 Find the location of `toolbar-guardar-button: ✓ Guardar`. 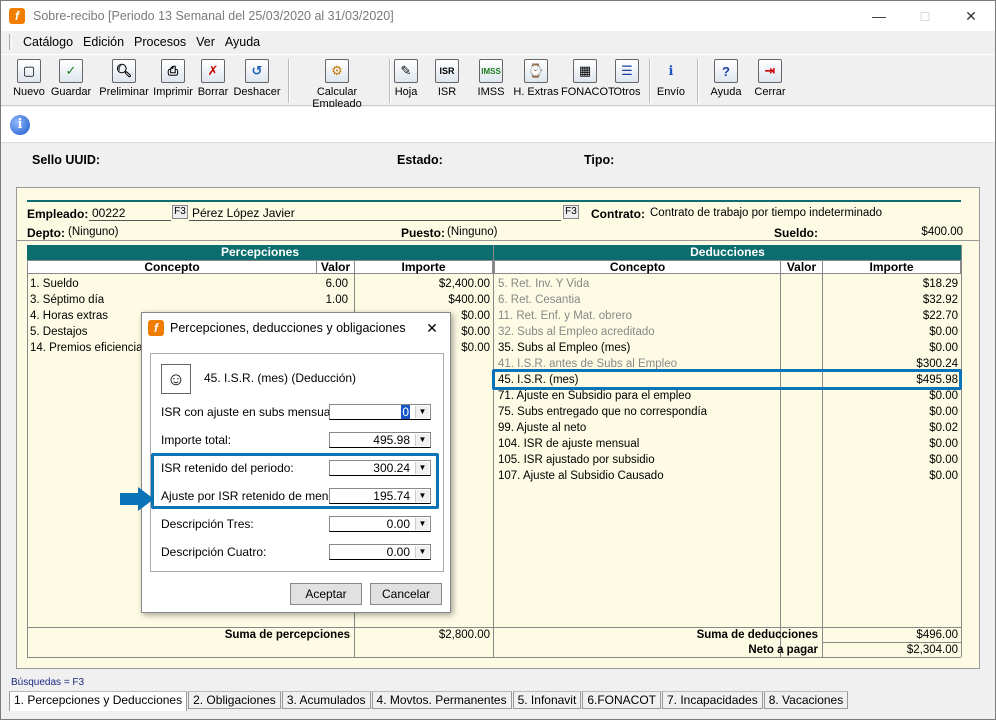

toolbar-guardar-button: ✓ Guardar is located at coordinates (71, 78).